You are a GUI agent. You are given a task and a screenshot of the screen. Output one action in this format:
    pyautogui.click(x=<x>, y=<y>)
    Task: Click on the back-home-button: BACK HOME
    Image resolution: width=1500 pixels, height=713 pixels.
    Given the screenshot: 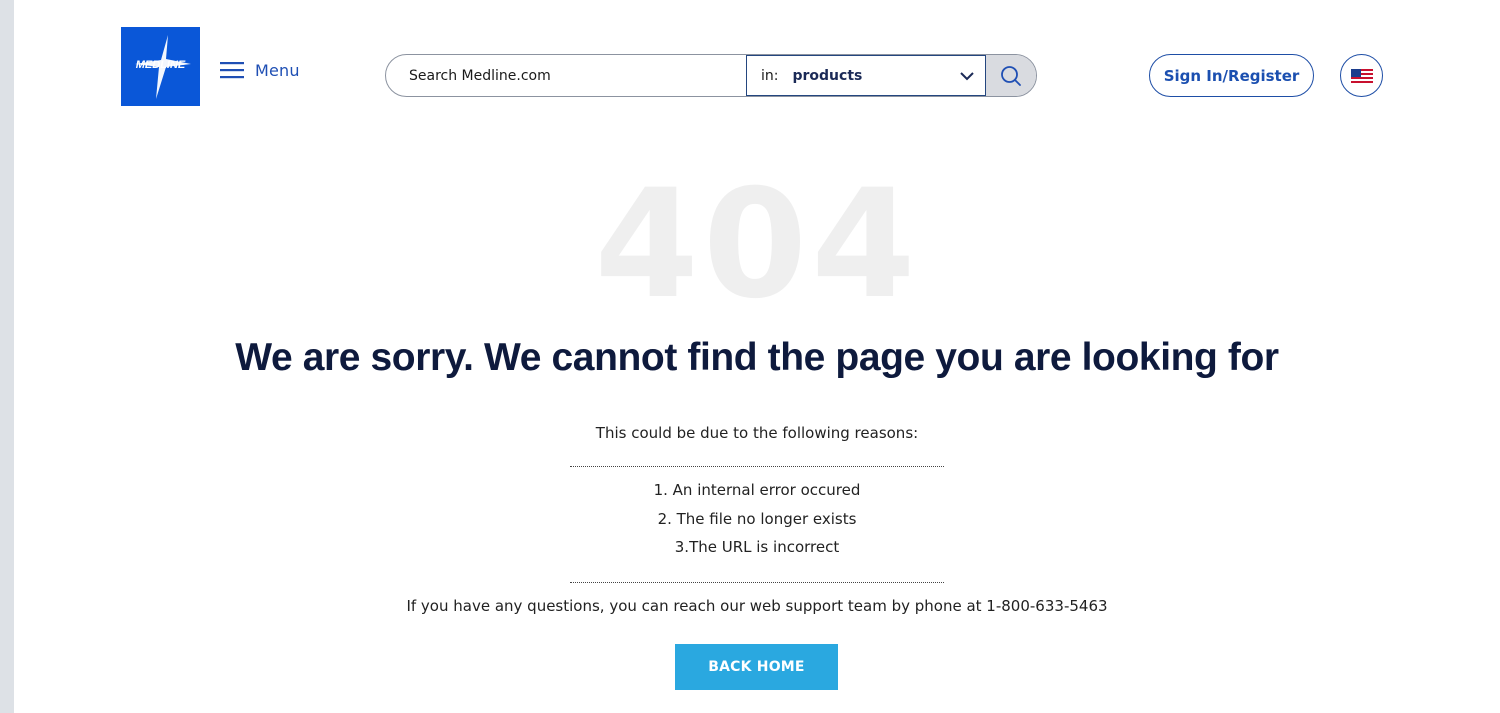 What is the action you would take?
    pyautogui.click(x=756, y=667)
    